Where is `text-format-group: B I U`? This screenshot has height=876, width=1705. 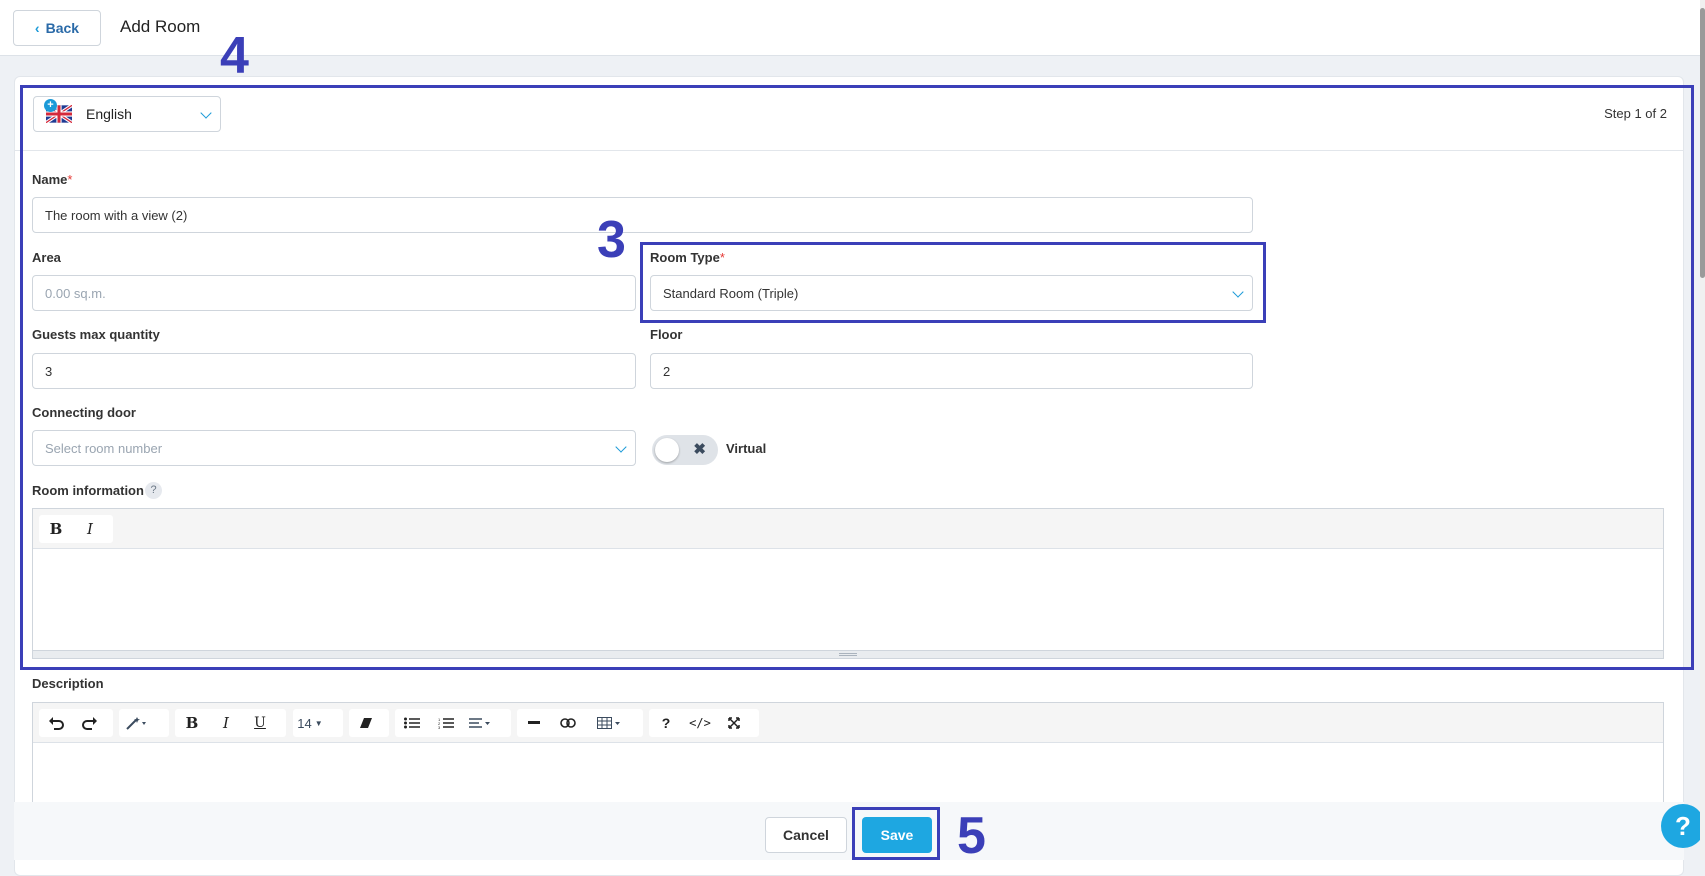 text-format-group: B I U is located at coordinates (230, 723).